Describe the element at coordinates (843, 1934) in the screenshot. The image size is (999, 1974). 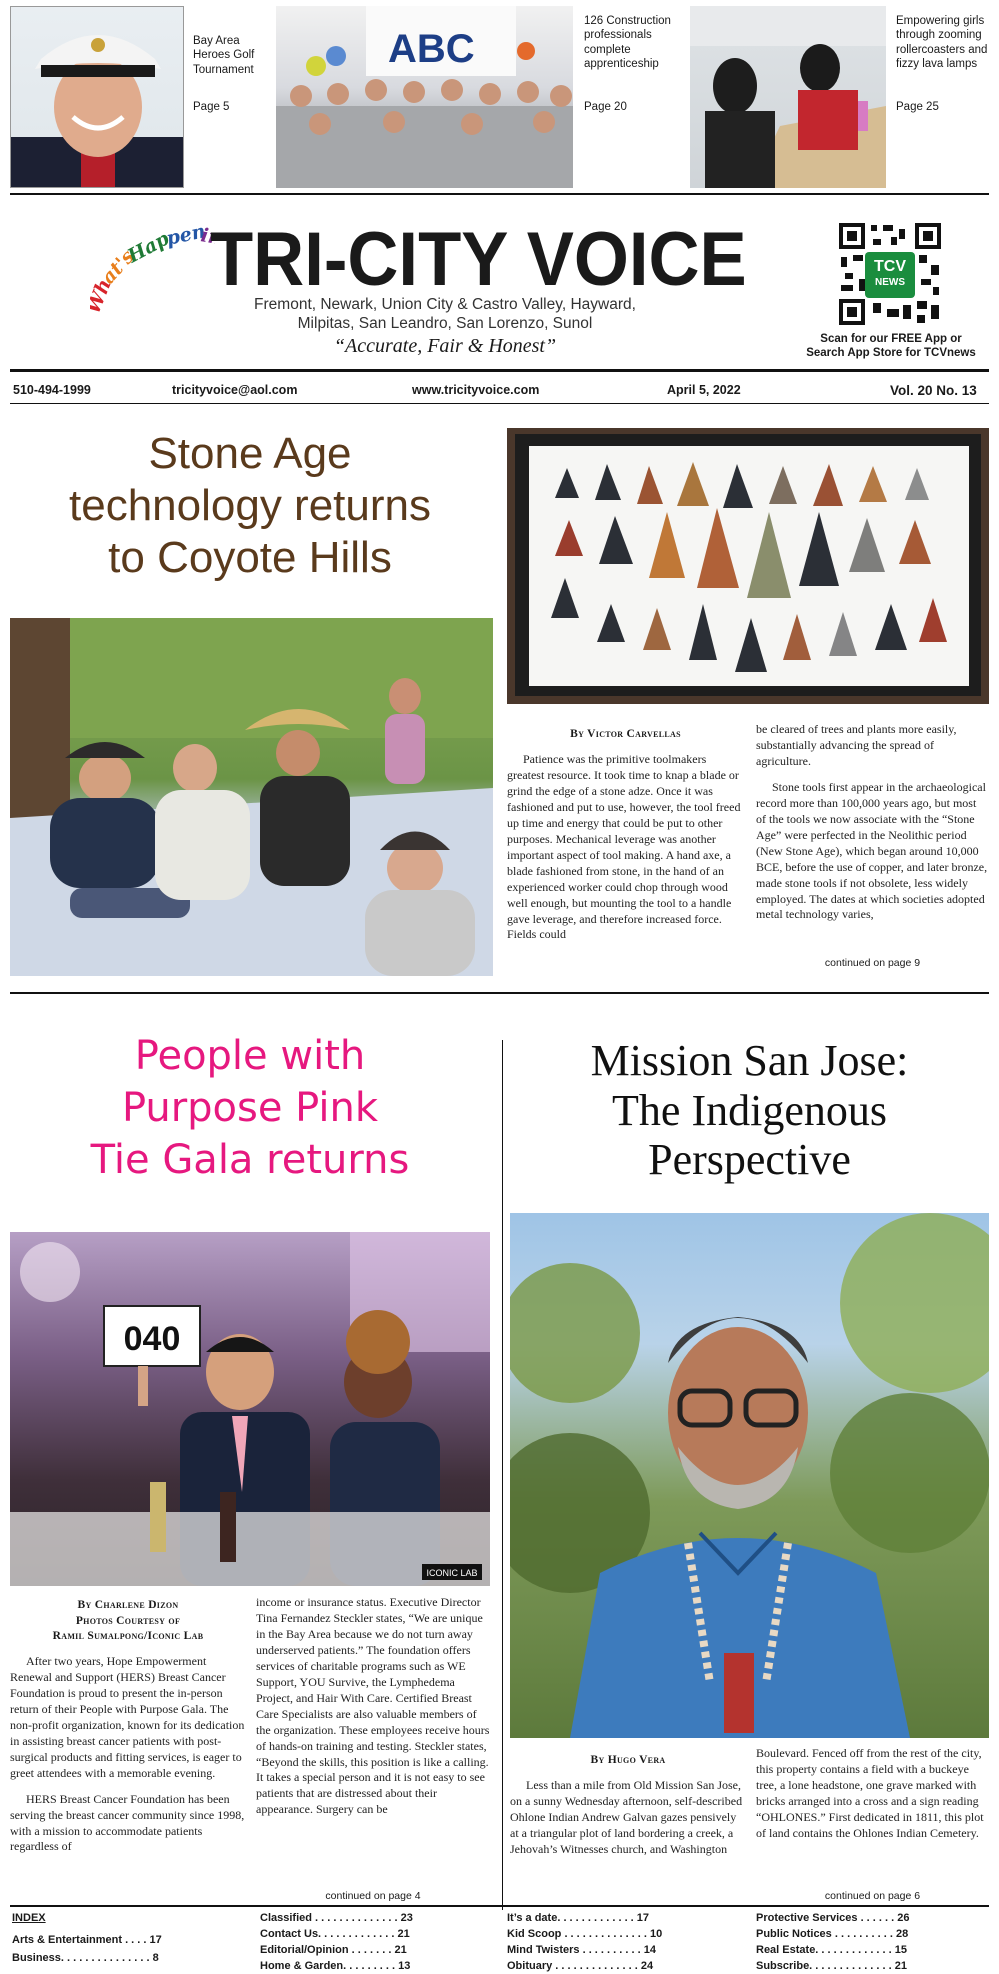
I see `index-entry: Public Notices . . . . . . . . . . 28` at that location.